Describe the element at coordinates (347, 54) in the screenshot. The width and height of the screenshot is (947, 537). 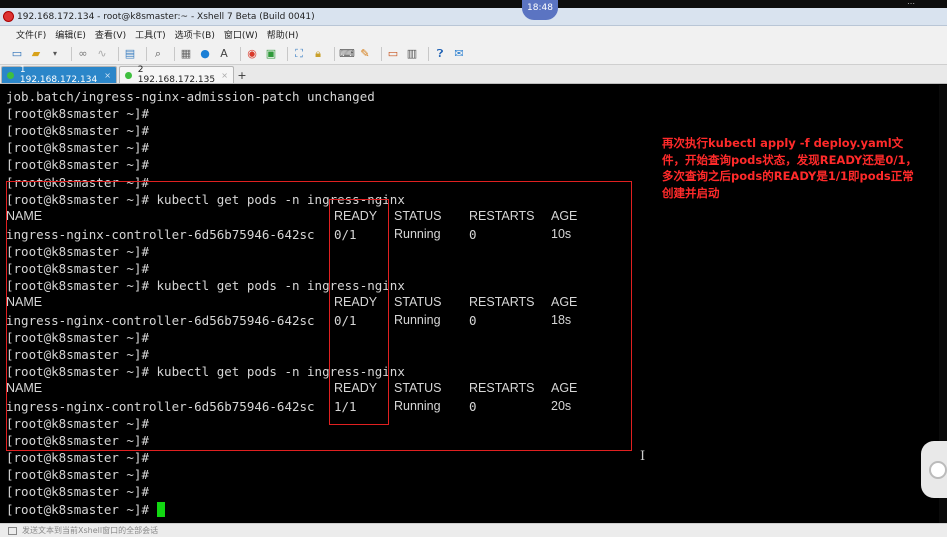
I see `keyboard-icon: ⌨` at that location.